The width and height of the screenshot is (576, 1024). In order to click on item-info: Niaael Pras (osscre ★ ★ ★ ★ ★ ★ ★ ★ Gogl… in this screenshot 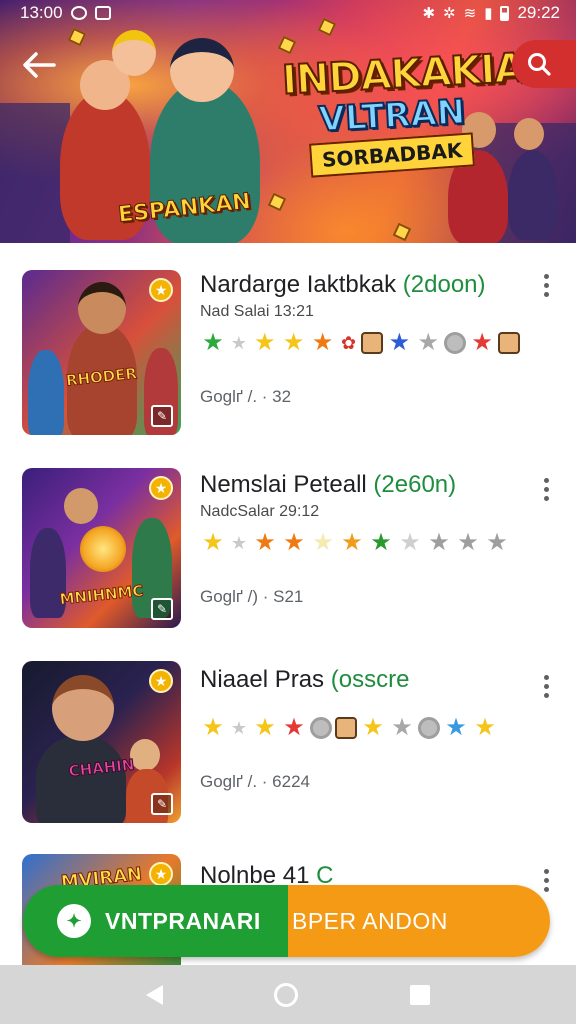, I will do `click(360, 729)`.